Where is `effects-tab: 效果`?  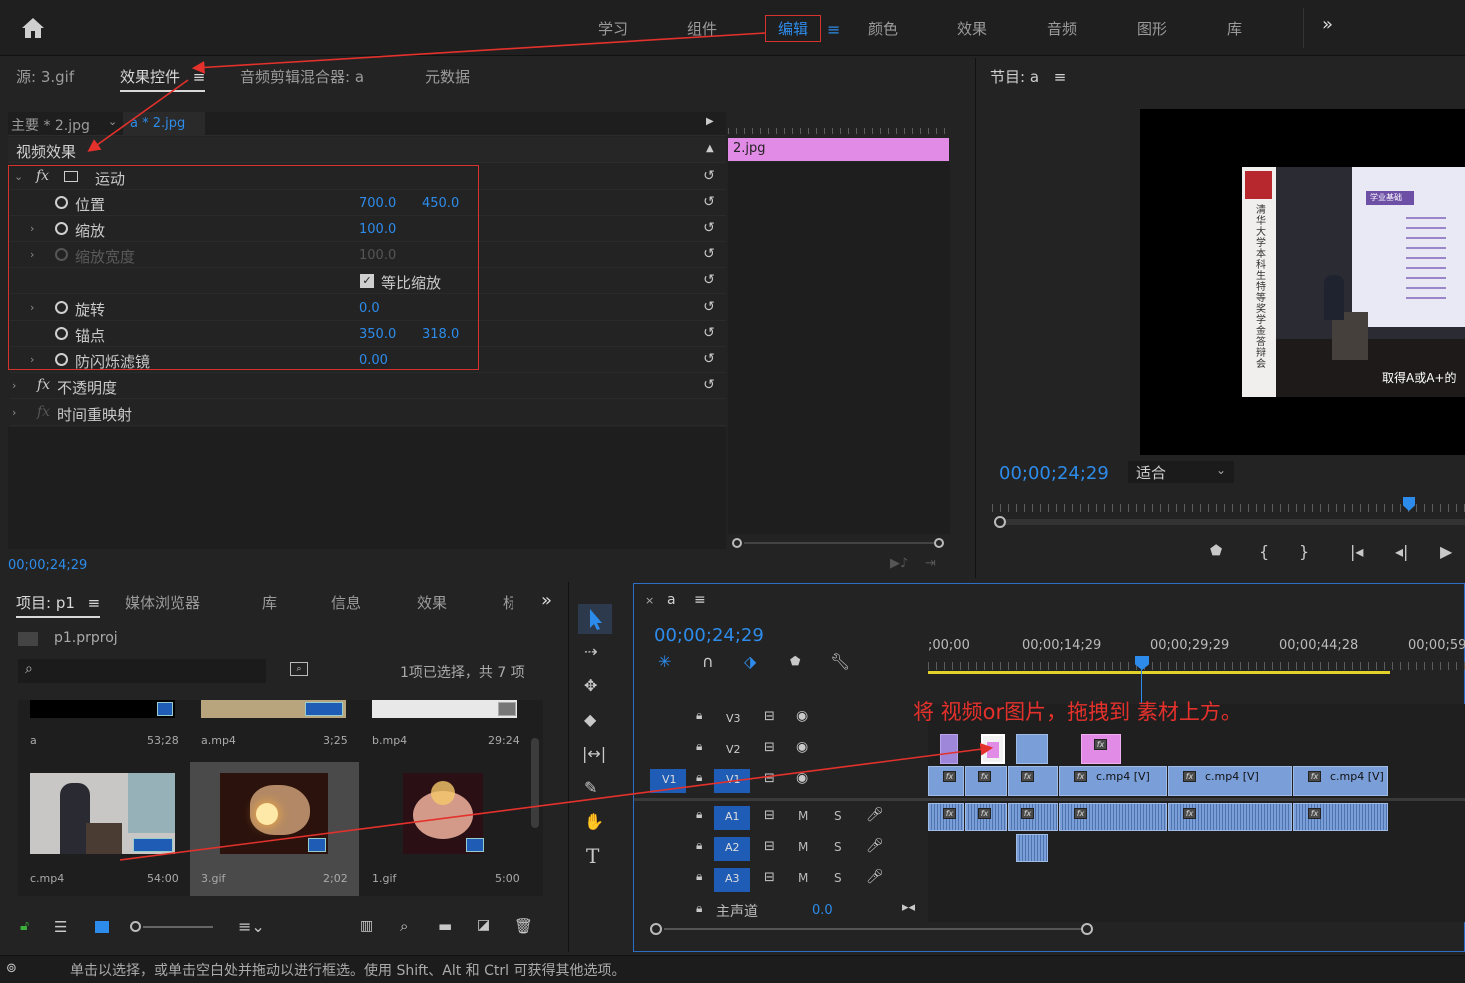
effects-tab: 效果 is located at coordinates (432, 602).